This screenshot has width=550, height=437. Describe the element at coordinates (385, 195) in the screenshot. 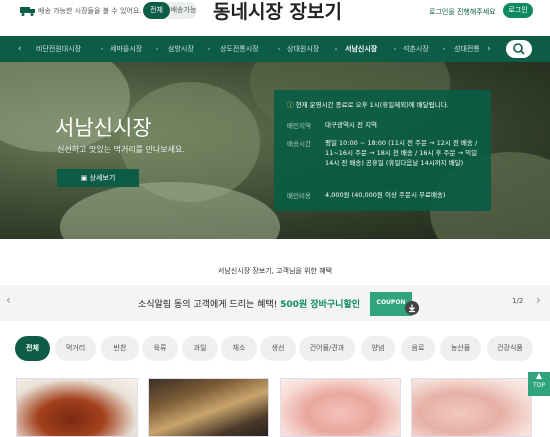

I see `info-value: 4,000원 (40,000원 이상 주문시 무료배송)` at that location.